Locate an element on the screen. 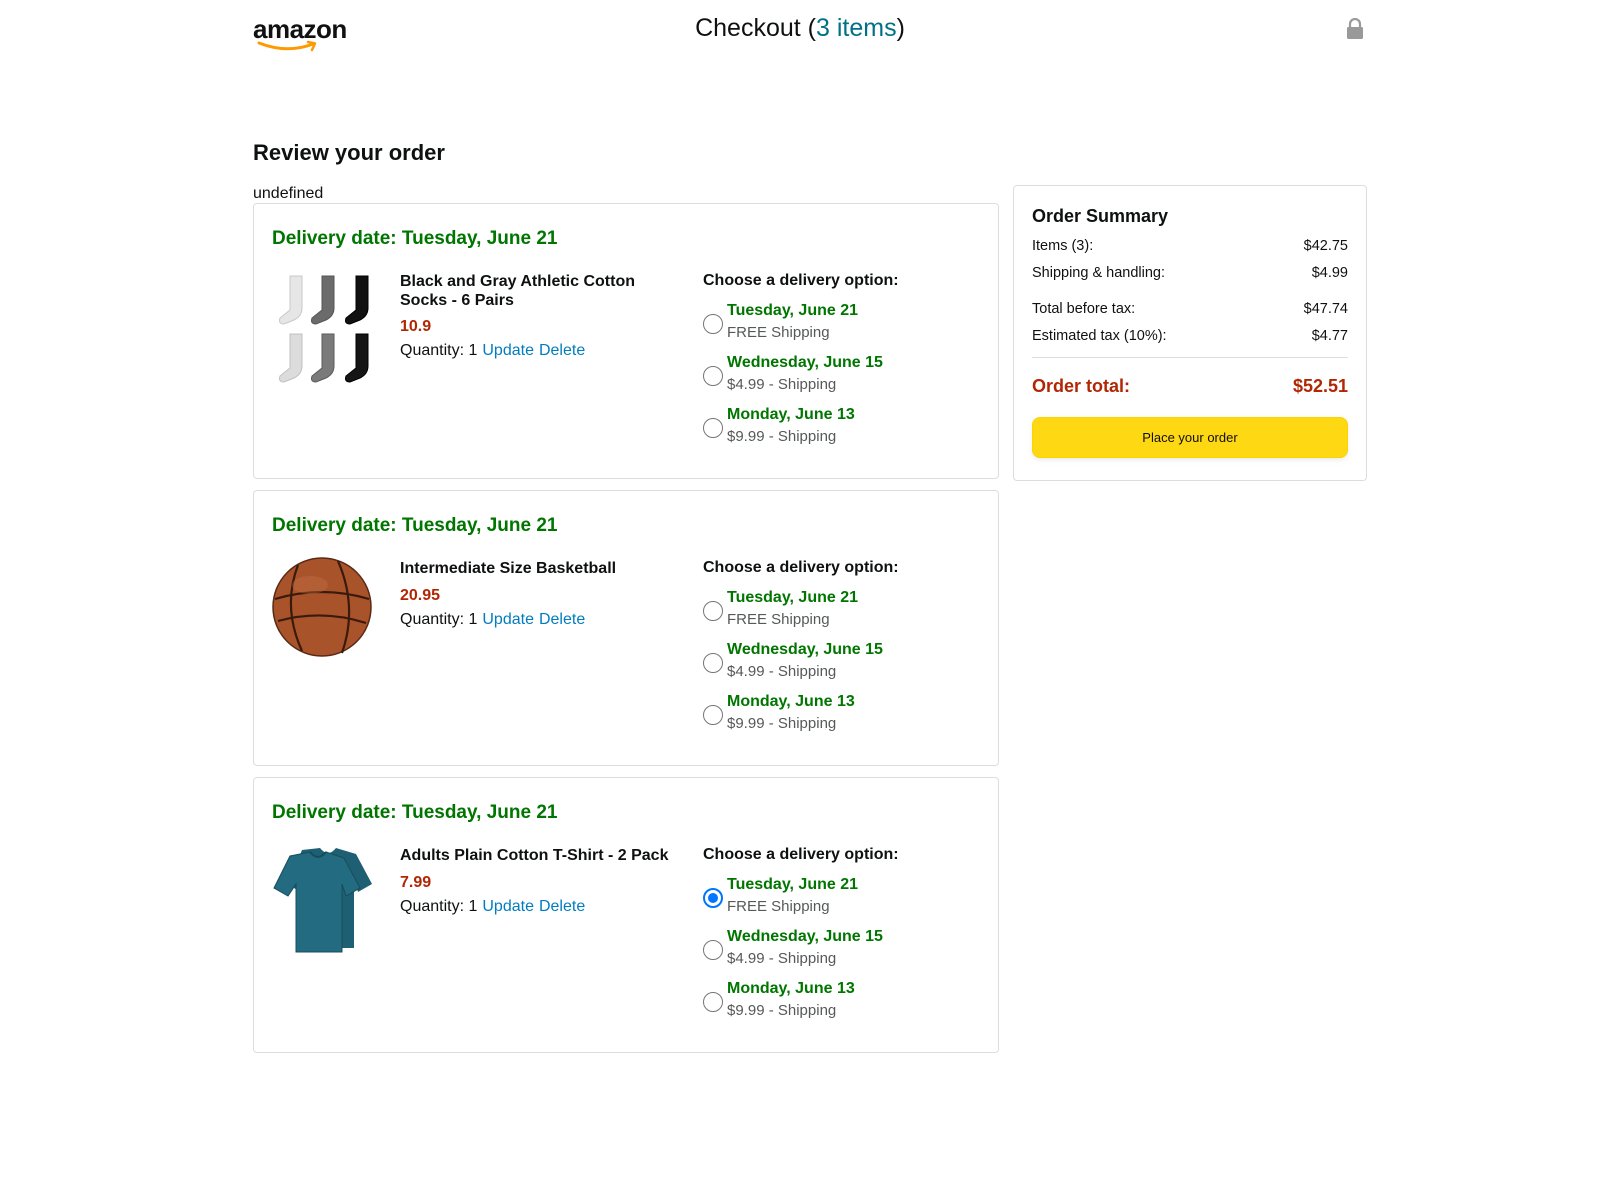  order-total-label: Order total: is located at coordinates (1081, 386).